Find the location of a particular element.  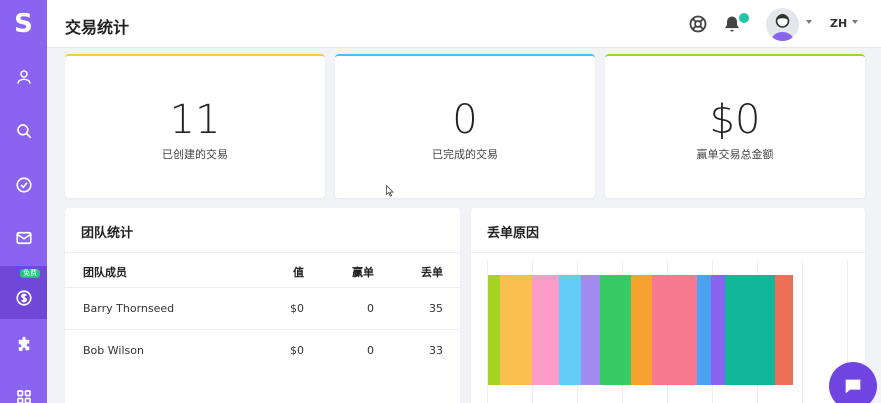

sidebar-item-apps is located at coordinates (23, 387).